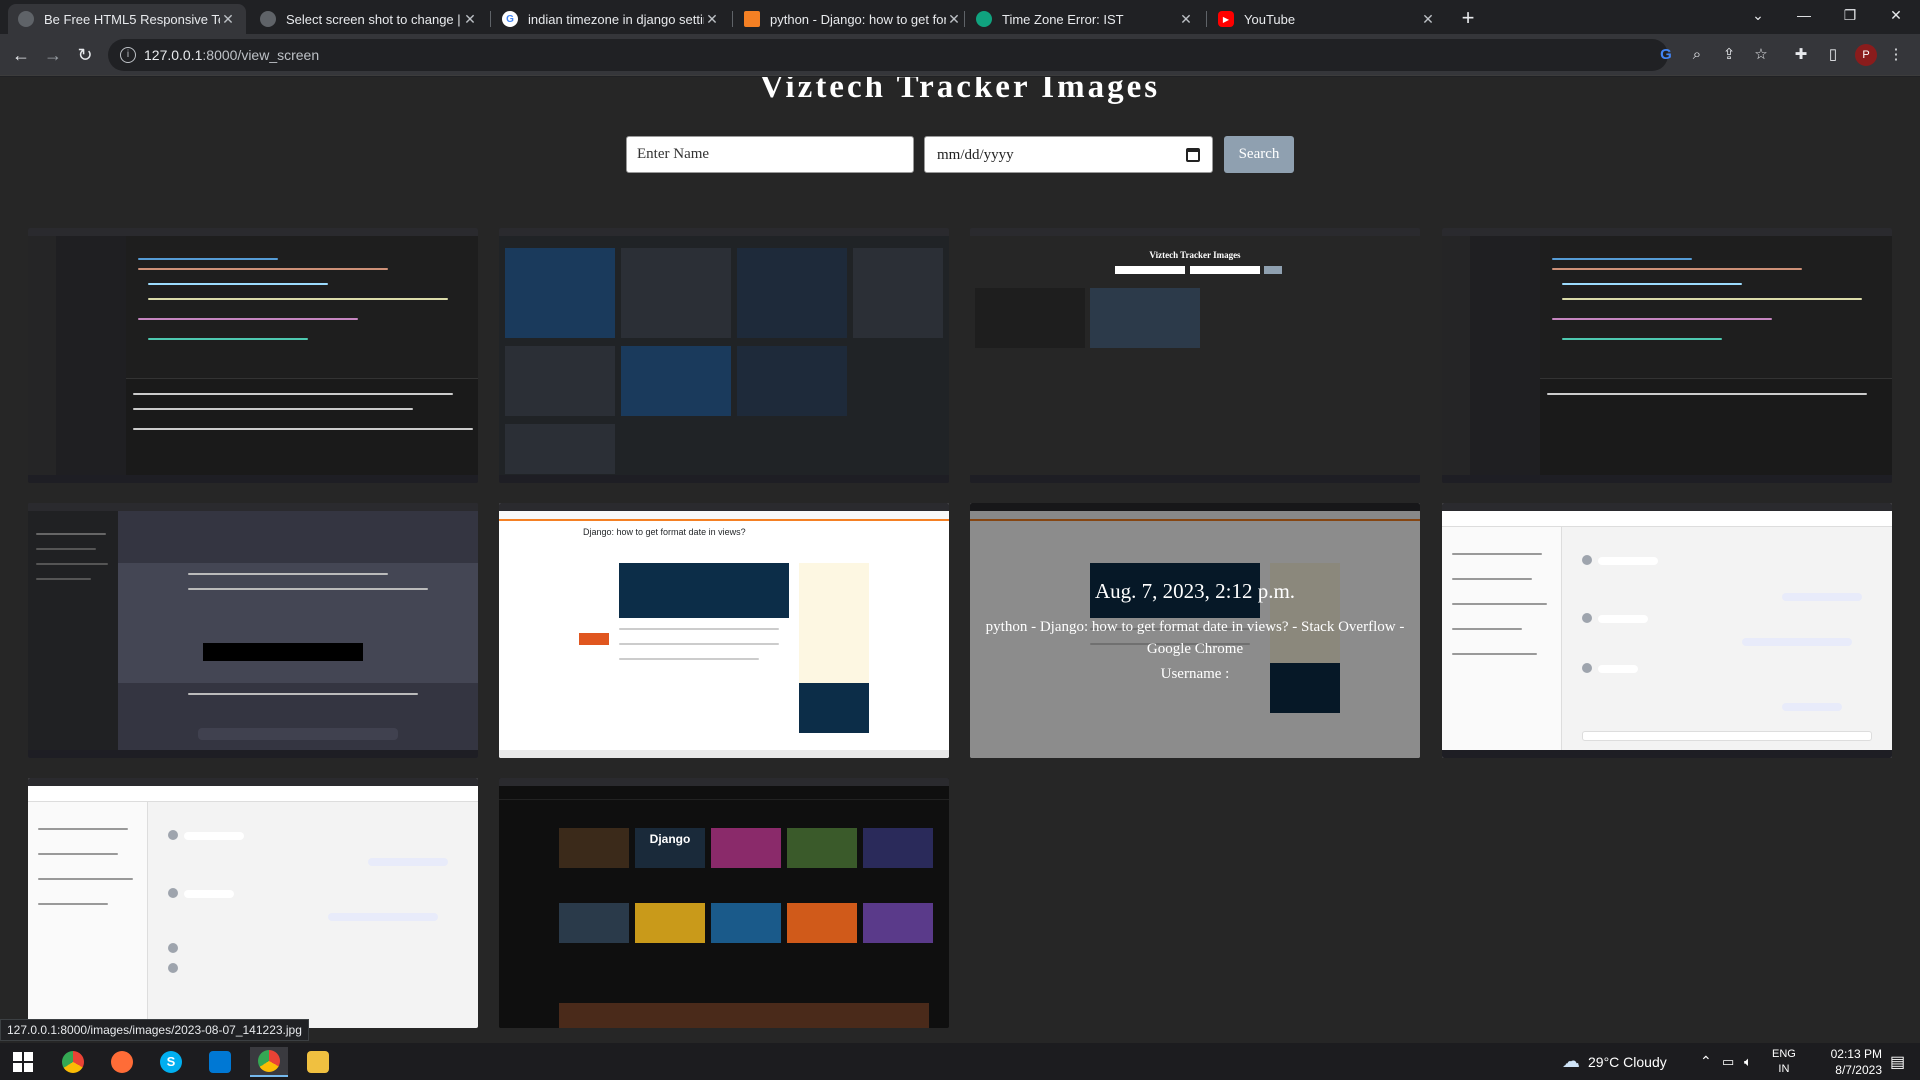 Image resolution: width=1920 pixels, height=1080 pixels. I want to click on share-icon: ⇪, so click(1729, 55).